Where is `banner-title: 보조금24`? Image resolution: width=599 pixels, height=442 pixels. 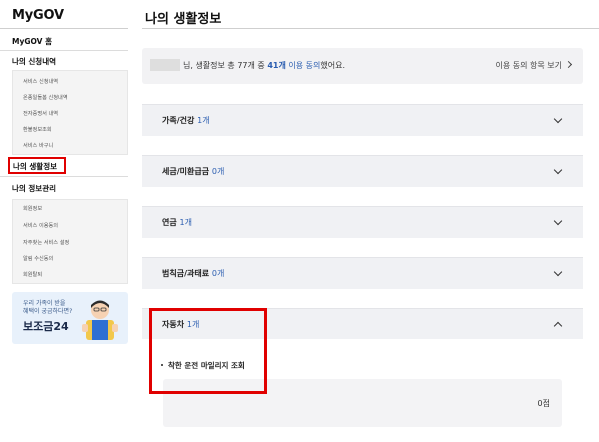 banner-title: 보조금24 is located at coordinates (46, 326).